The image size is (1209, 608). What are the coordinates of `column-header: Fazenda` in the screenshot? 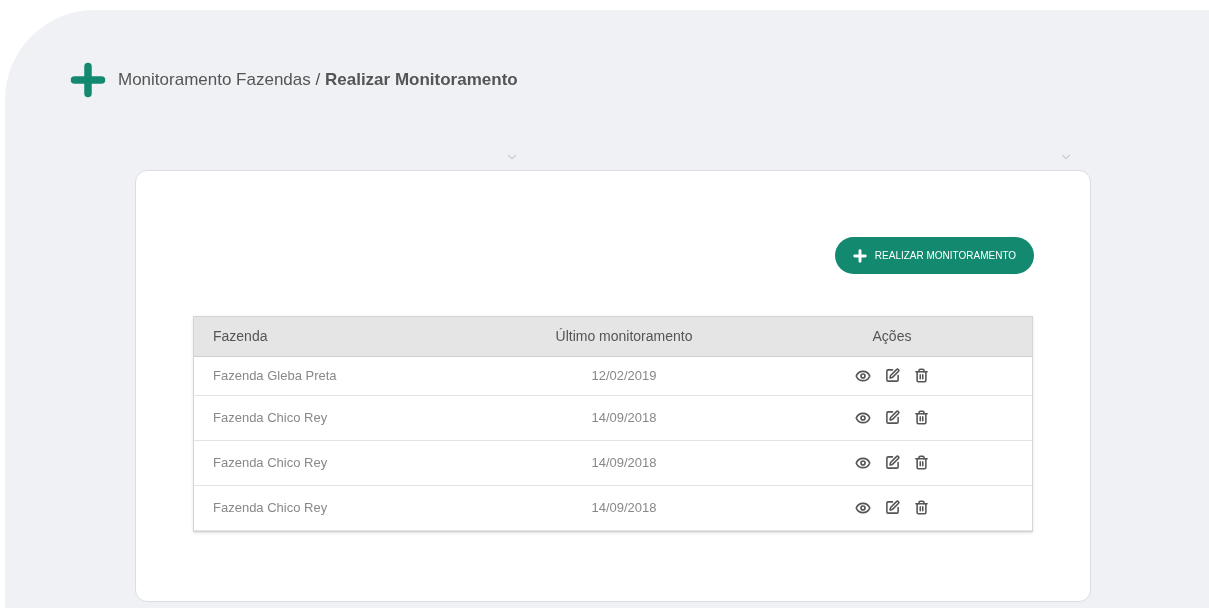 It's located at (240, 336).